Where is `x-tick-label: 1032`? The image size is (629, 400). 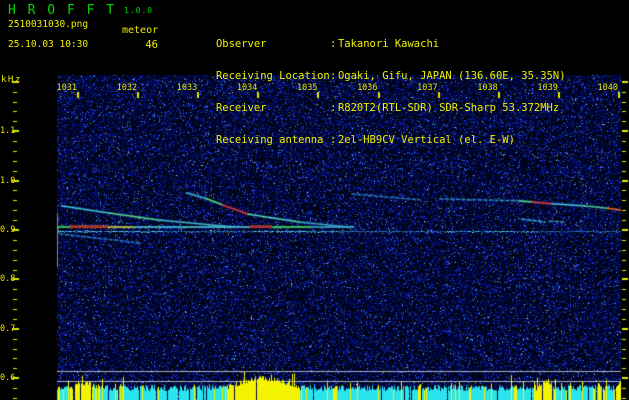 x-tick-label: 1032 is located at coordinates (127, 88).